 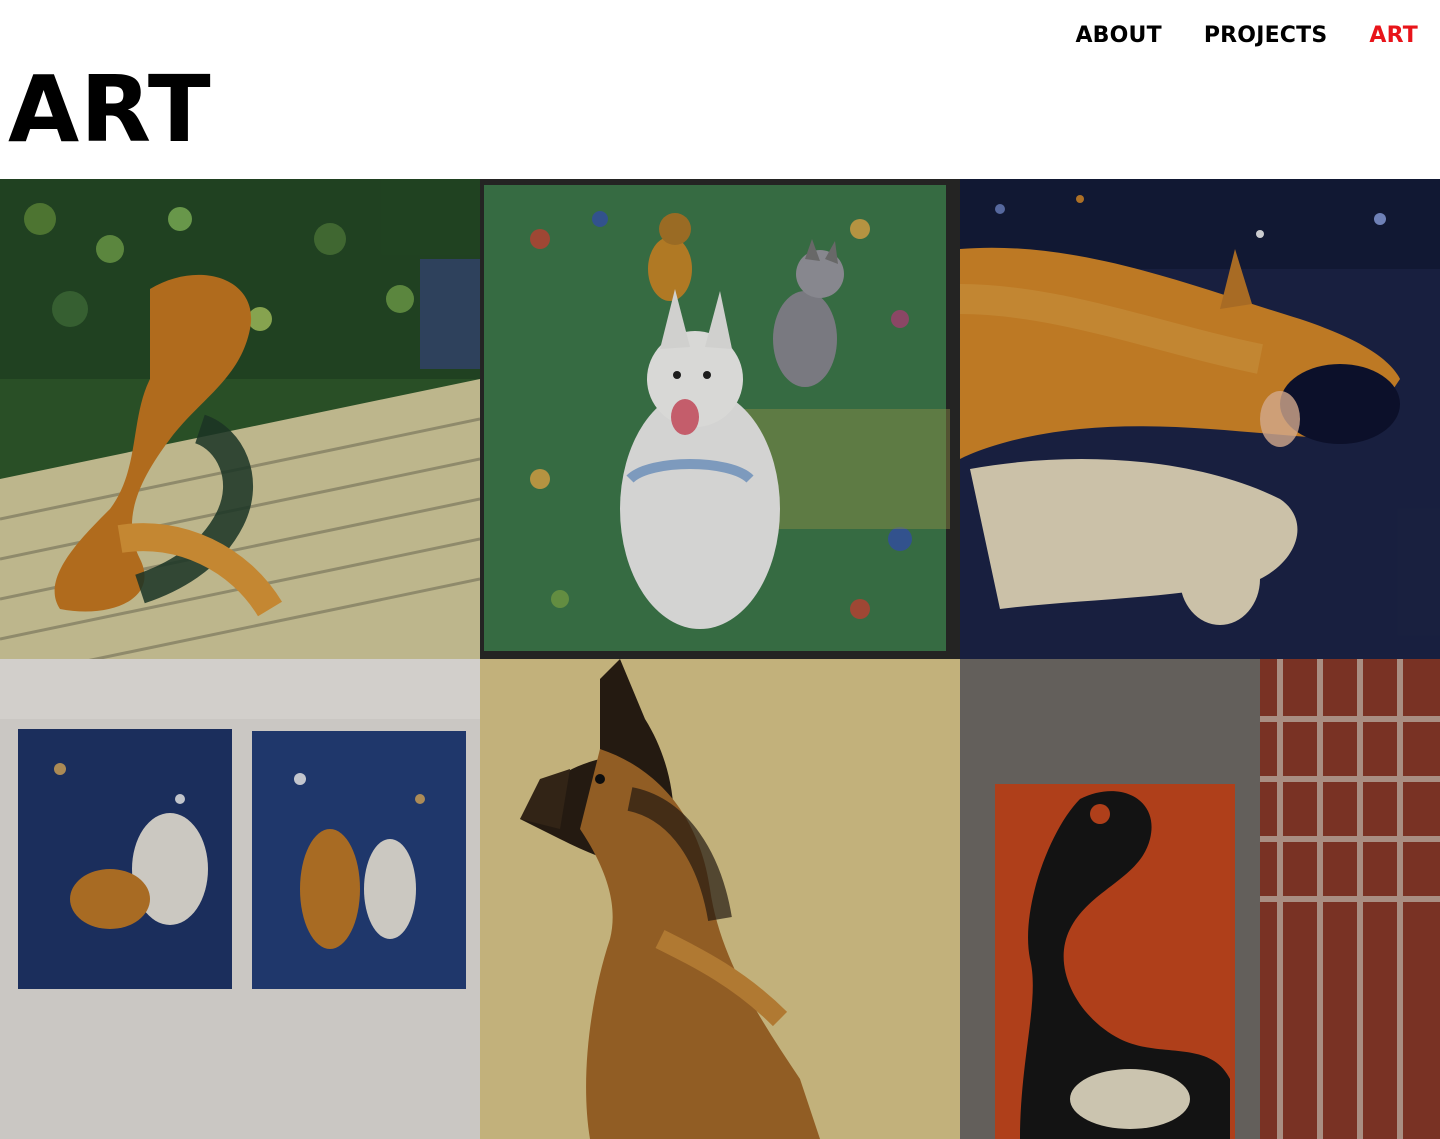 I want to click on three-dogs-painting-image, so click(x=720, y=419).